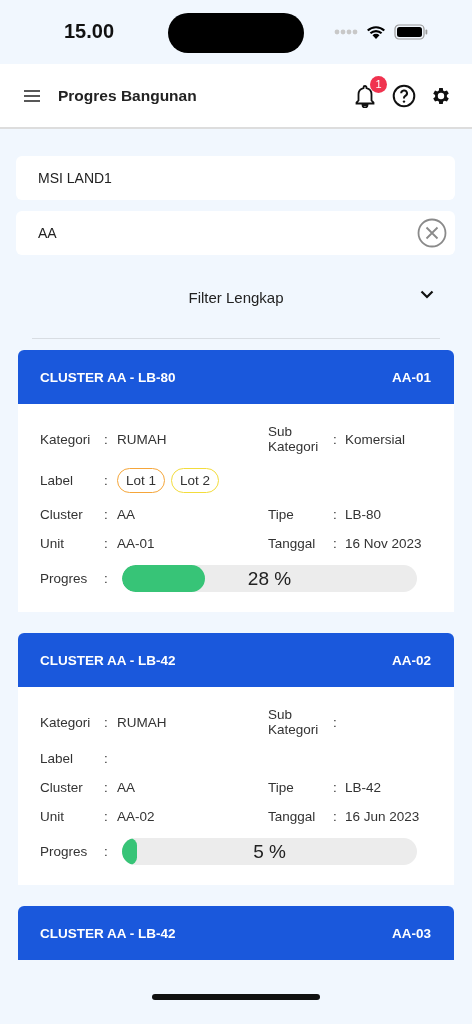 The image size is (472, 1024). Describe the element at coordinates (236, 297) in the screenshot. I see `filter-toggle: Filter Lengkap` at that location.